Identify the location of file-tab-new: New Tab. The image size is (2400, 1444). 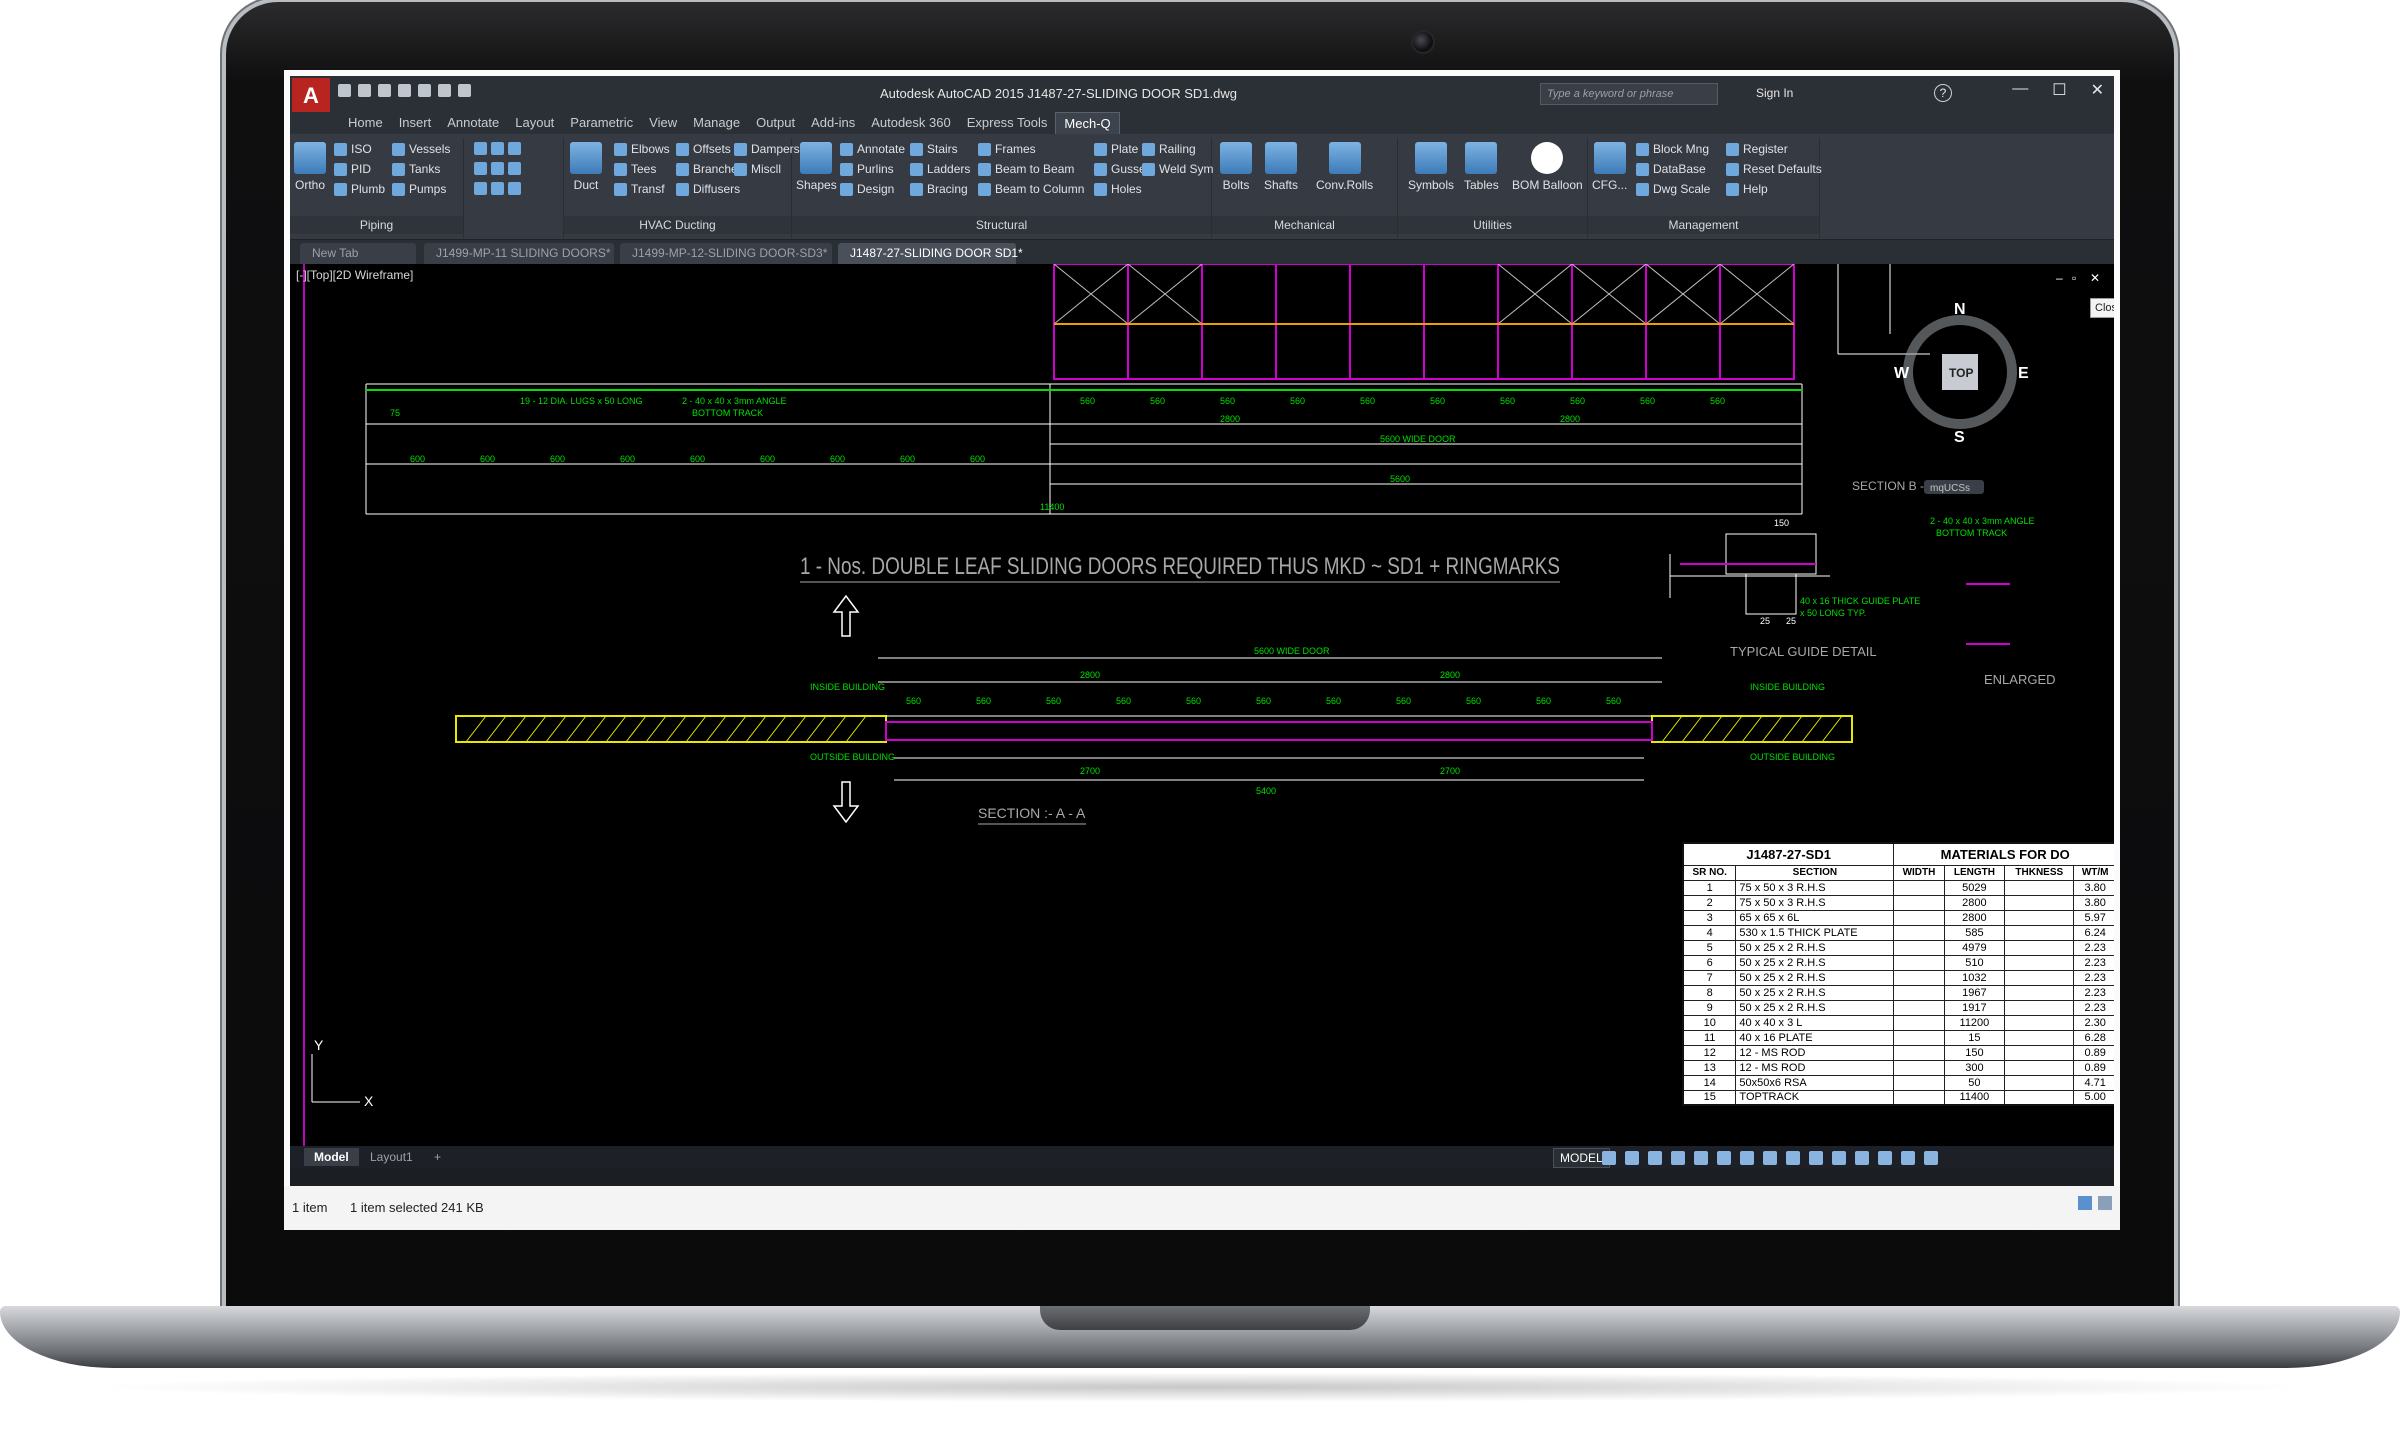
(358, 253).